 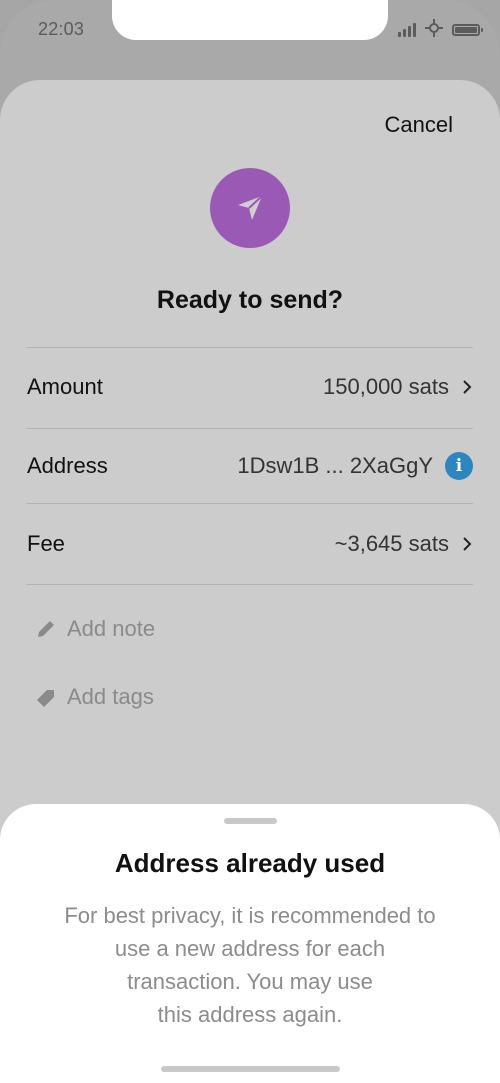 I want to click on tag-icon, so click(x=45, y=698).